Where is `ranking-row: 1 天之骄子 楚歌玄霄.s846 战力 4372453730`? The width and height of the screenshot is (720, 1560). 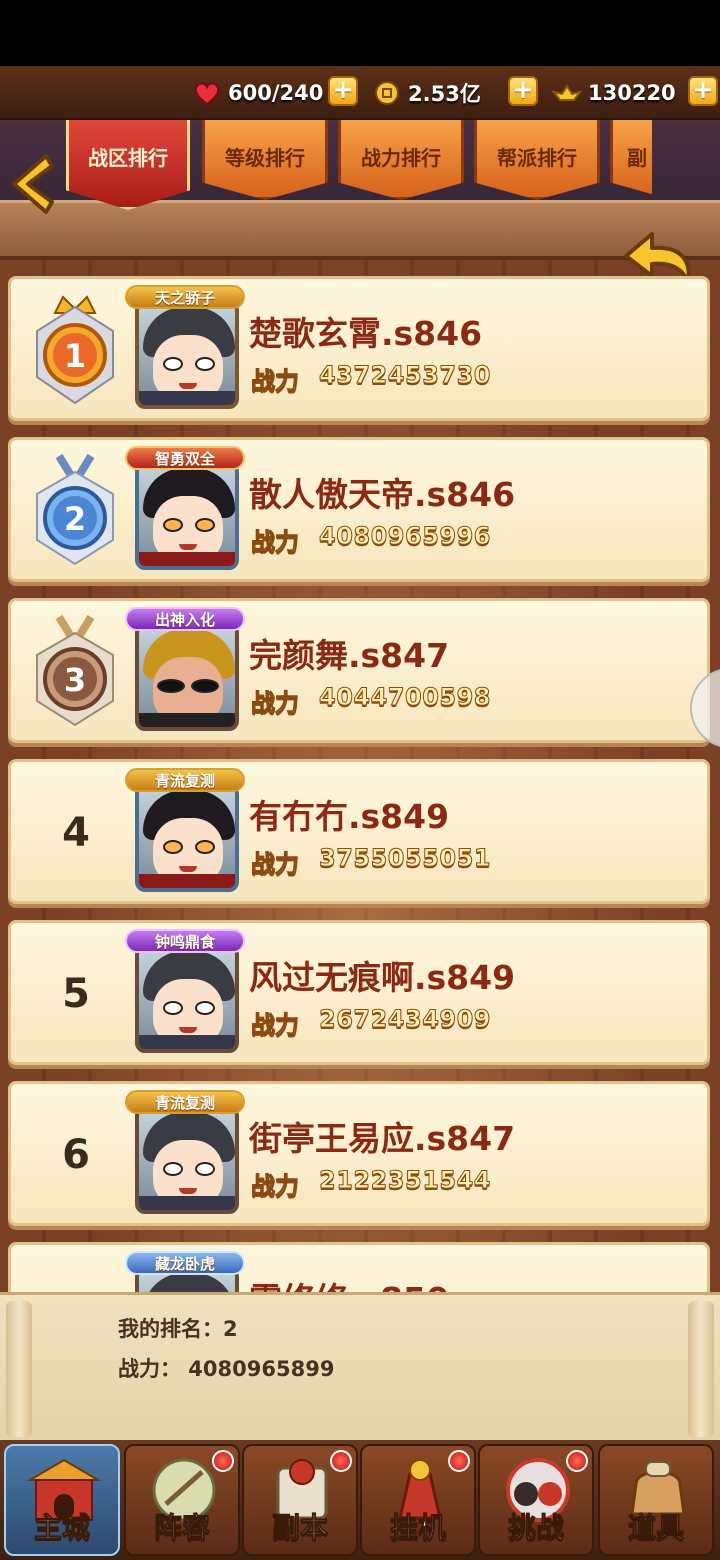
ranking-row: 1 天之骄子 楚歌玄霄.s846 战力 4372453730 is located at coordinates (359, 348).